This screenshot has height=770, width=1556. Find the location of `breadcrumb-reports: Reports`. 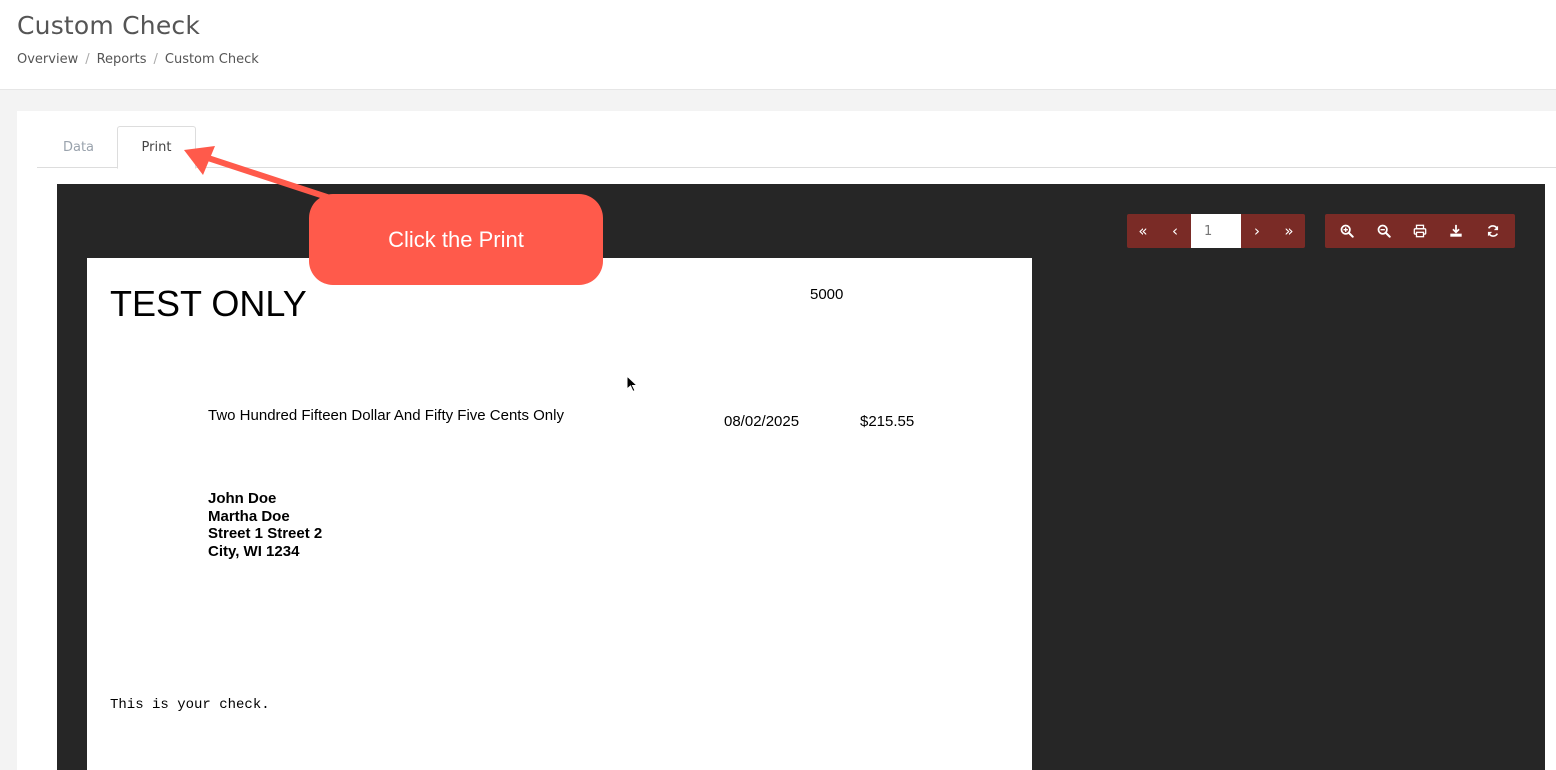

breadcrumb-reports: Reports is located at coordinates (122, 59).